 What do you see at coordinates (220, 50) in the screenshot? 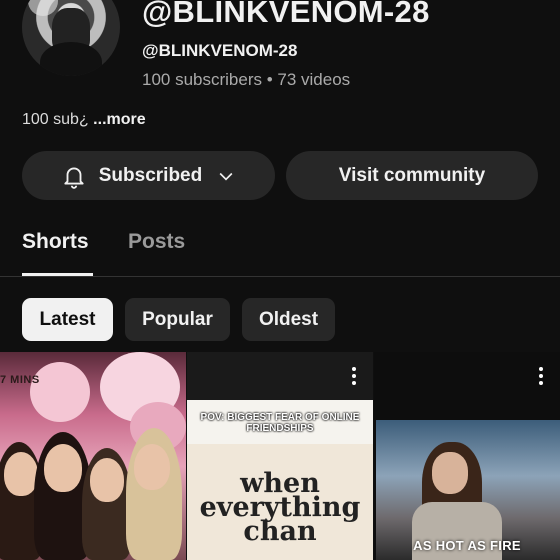
I see `channel-handle: @BLINKVENOM-28` at bounding box center [220, 50].